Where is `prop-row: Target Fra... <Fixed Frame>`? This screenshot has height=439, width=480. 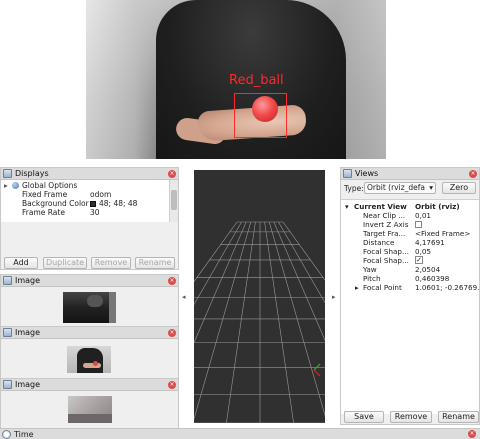
prop-row: Target Fra... <Fixed Frame> is located at coordinates (410, 233).